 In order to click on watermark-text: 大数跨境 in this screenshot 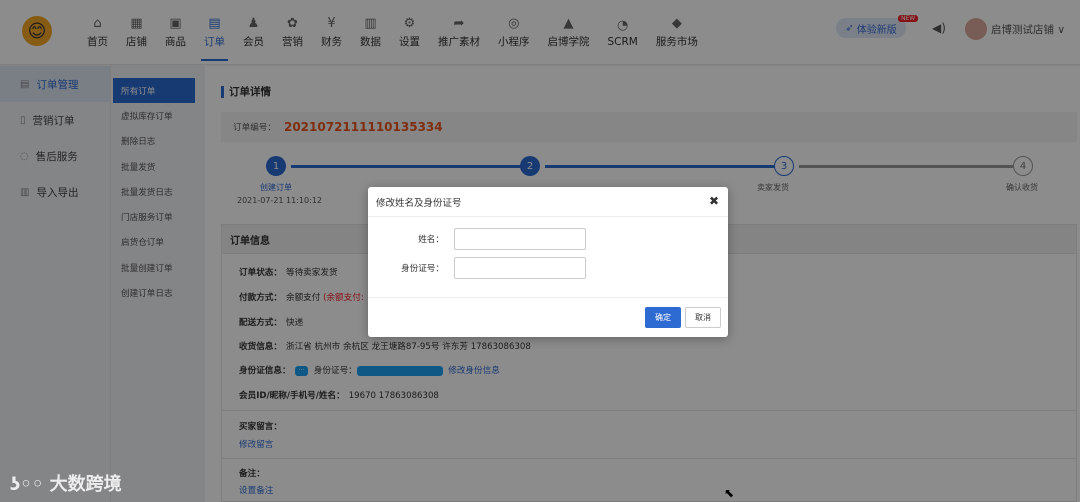, I will do `click(85, 484)`.